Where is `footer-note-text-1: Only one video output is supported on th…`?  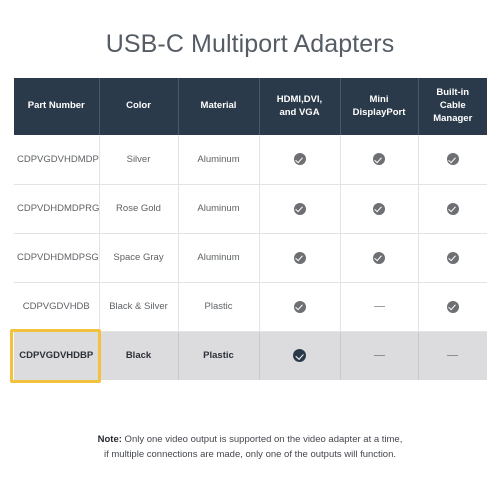 footer-note-text-1: Only one video output is supported on th… is located at coordinates (262, 439).